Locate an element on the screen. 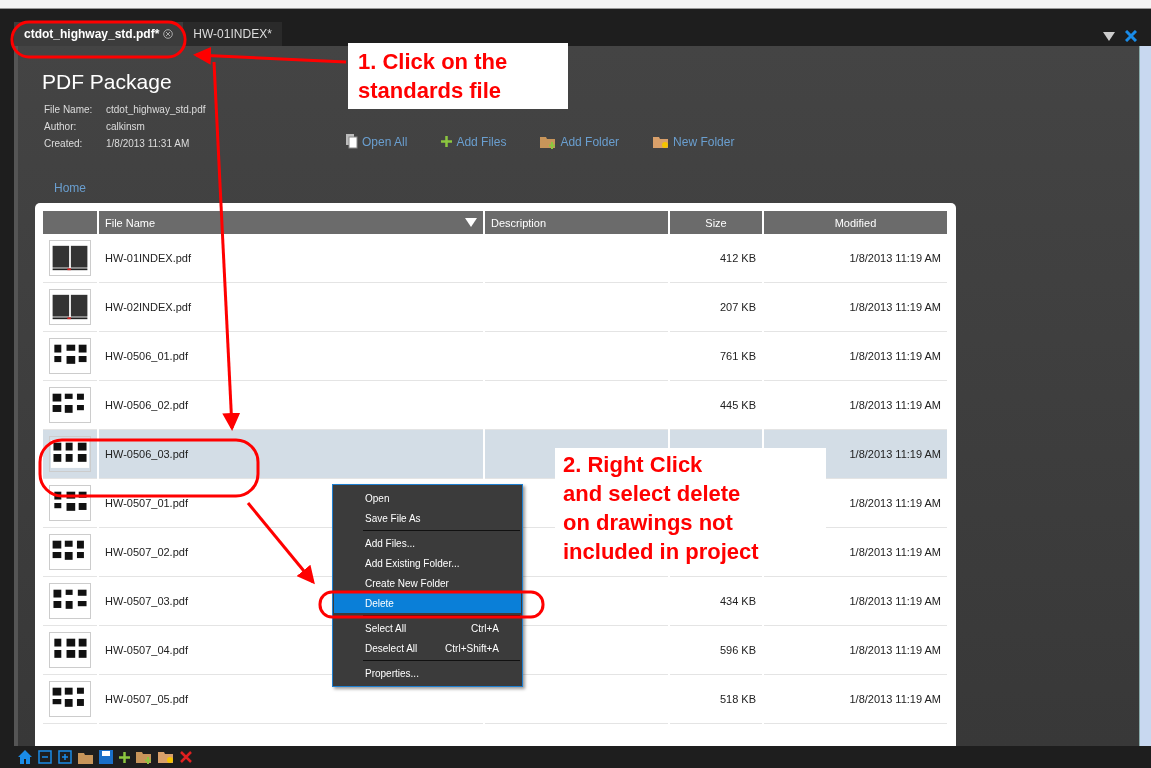 This screenshot has height=768, width=1151. toolbar-link: Open All is located at coordinates (377, 141).